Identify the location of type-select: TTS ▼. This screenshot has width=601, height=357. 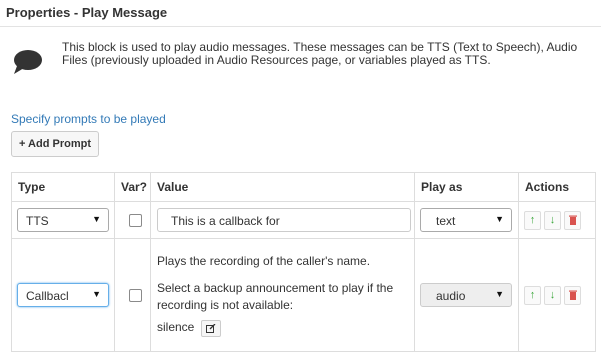
(63, 220).